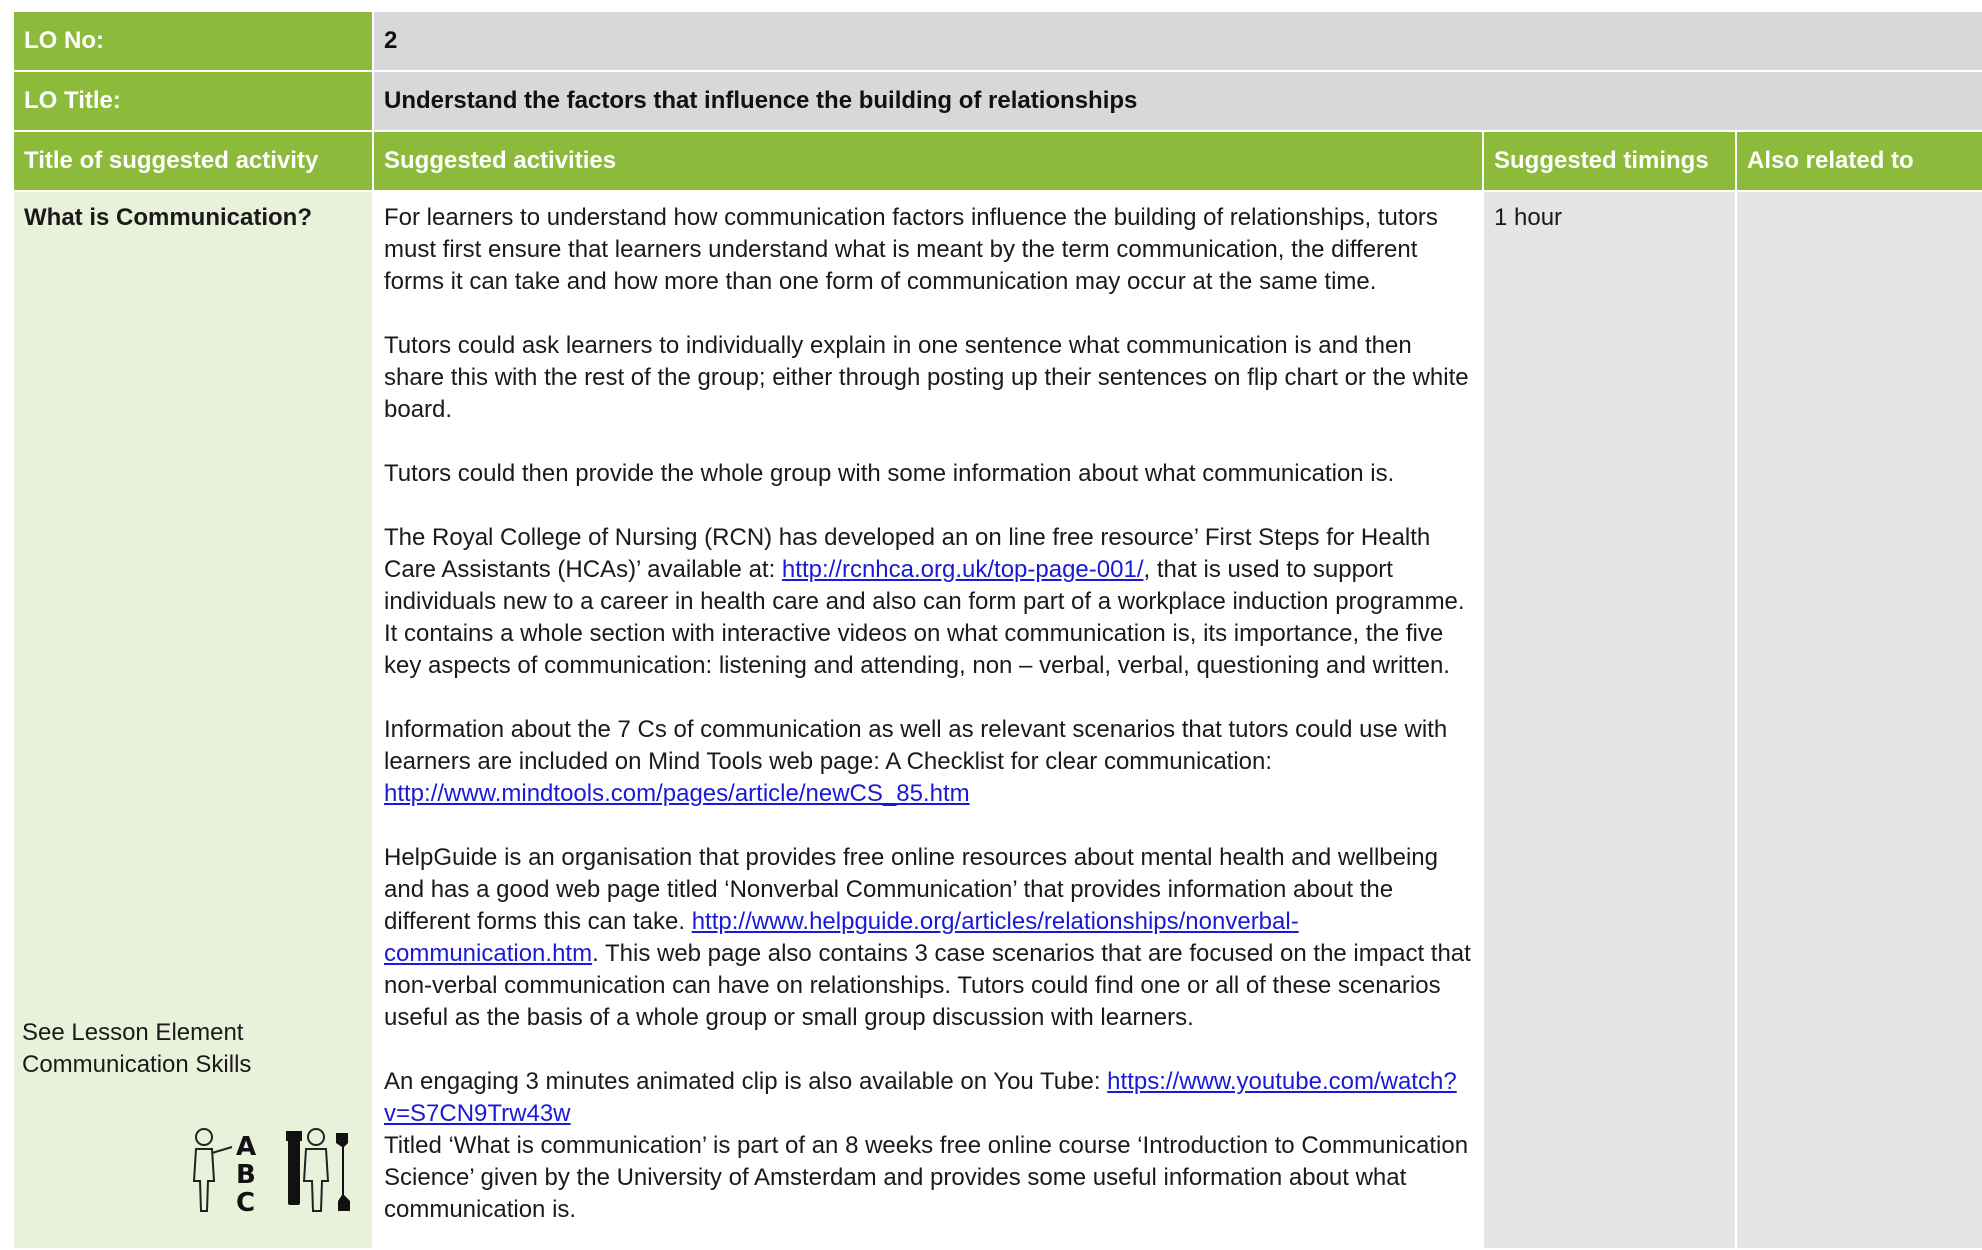  I want to click on lesson-element-reference: See Lesson Element Communication Skills, so click(182, 1049).